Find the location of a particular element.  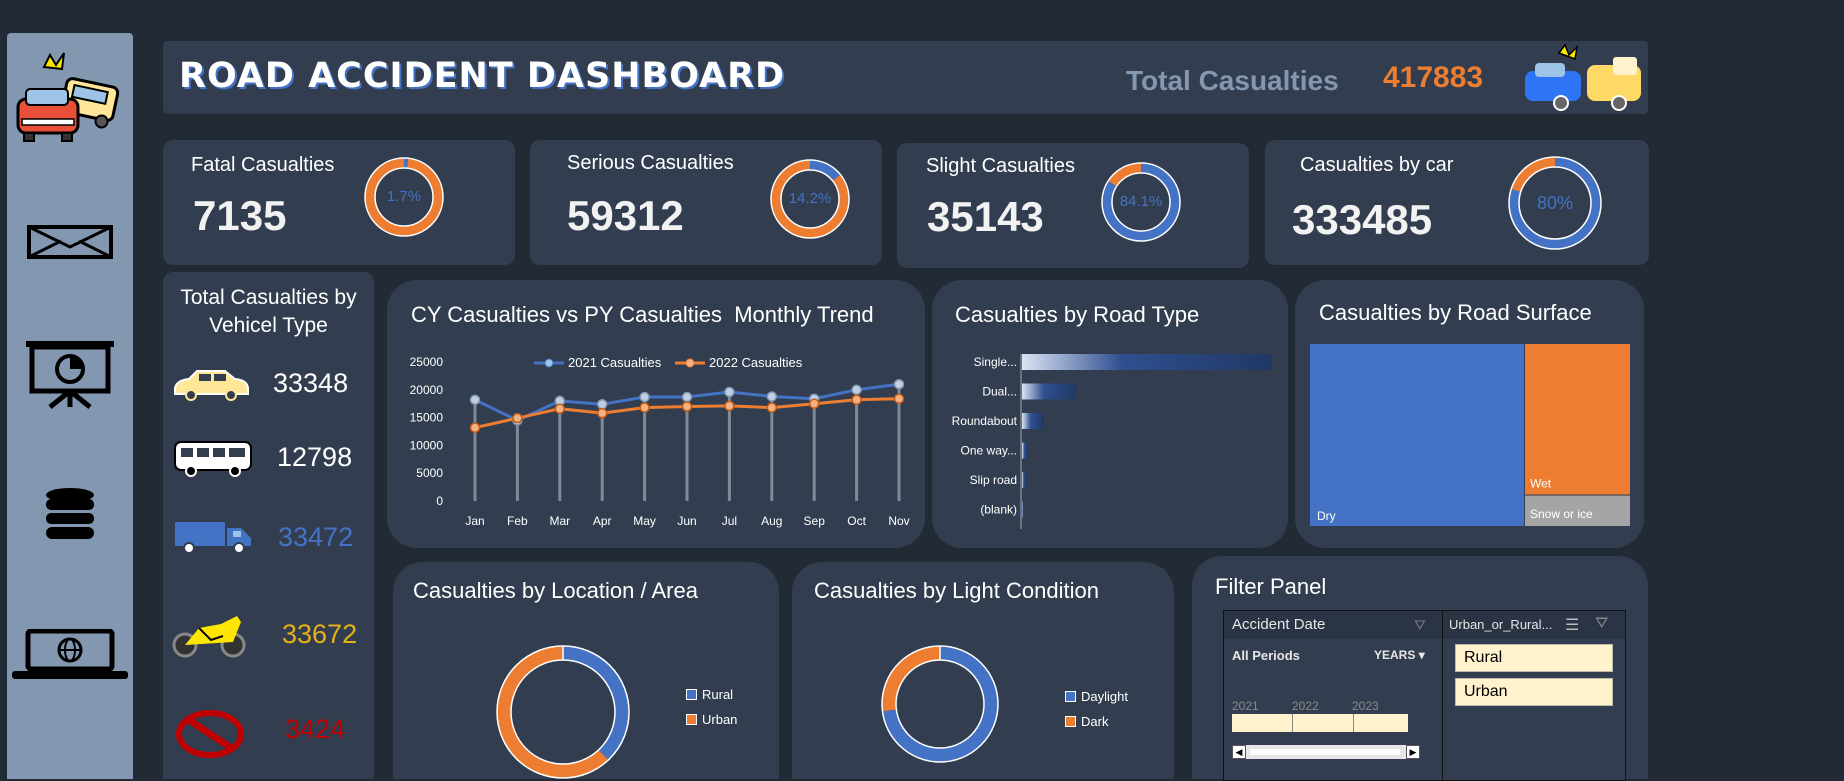

kpi-card-car: Casualties by car 333485 80% is located at coordinates (1457, 202).